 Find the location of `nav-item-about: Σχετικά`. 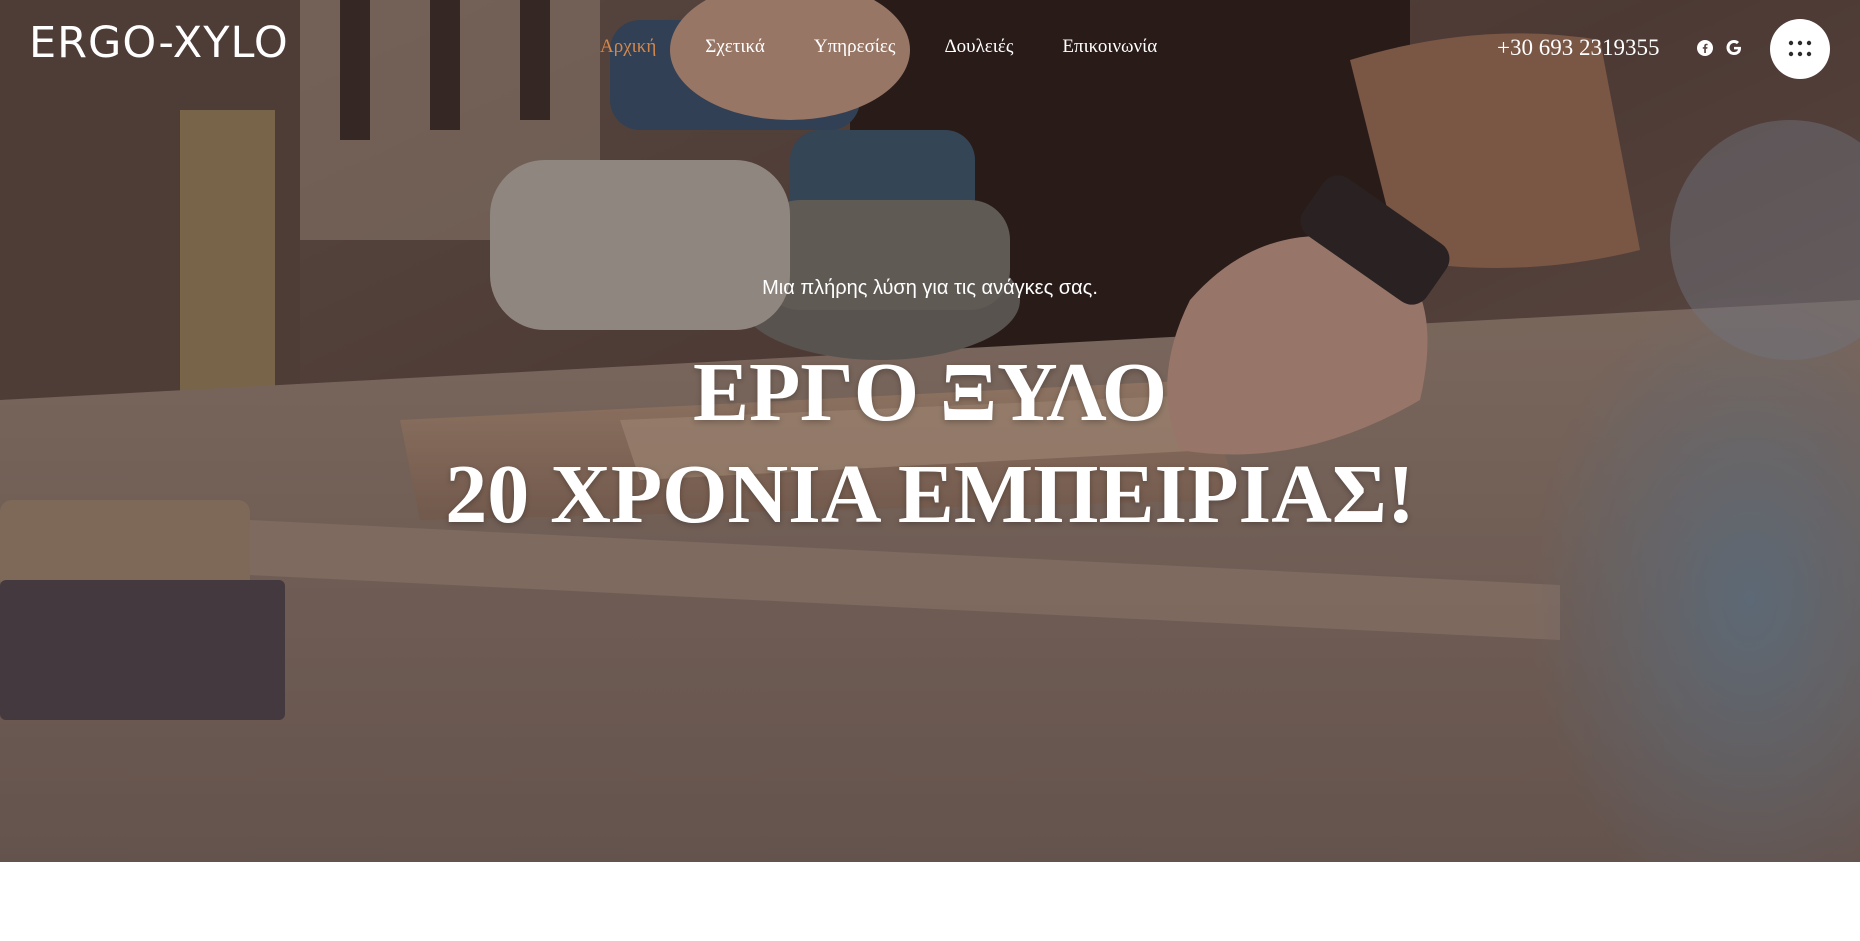

nav-item-about: Σχετικά is located at coordinates (735, 47).